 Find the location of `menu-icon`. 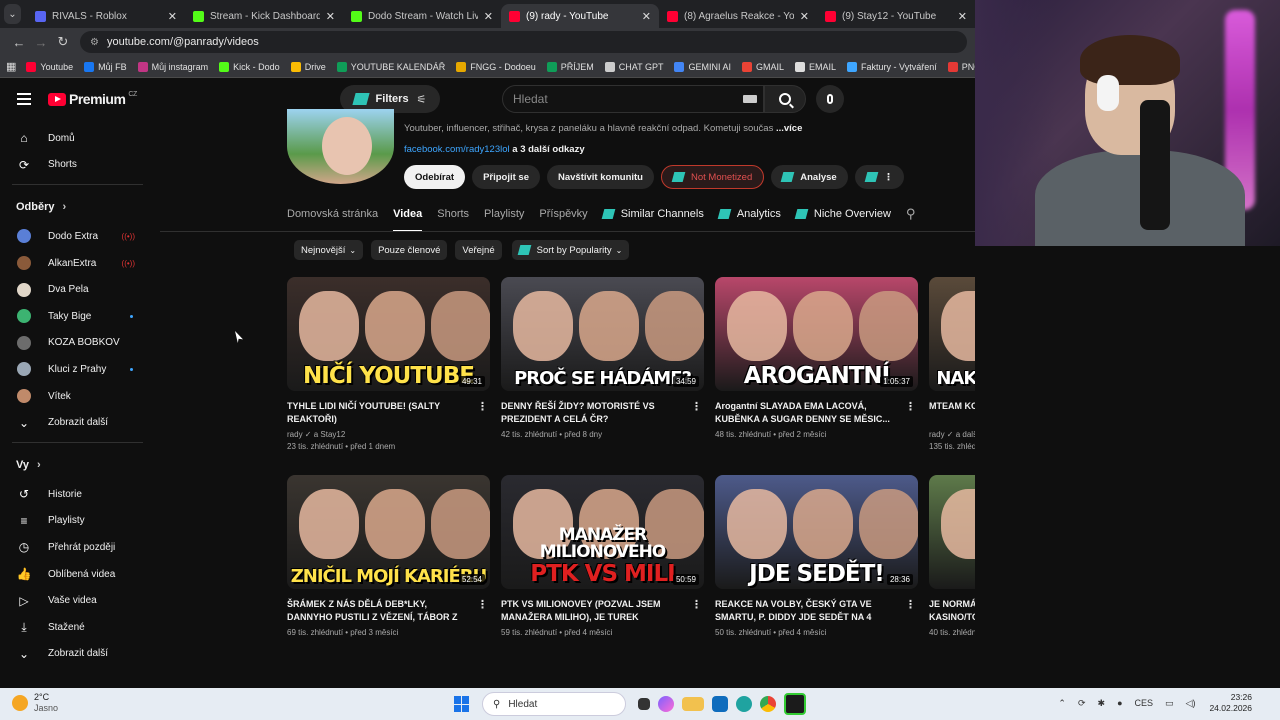

menu-icon is located at coordinates (24, 100).